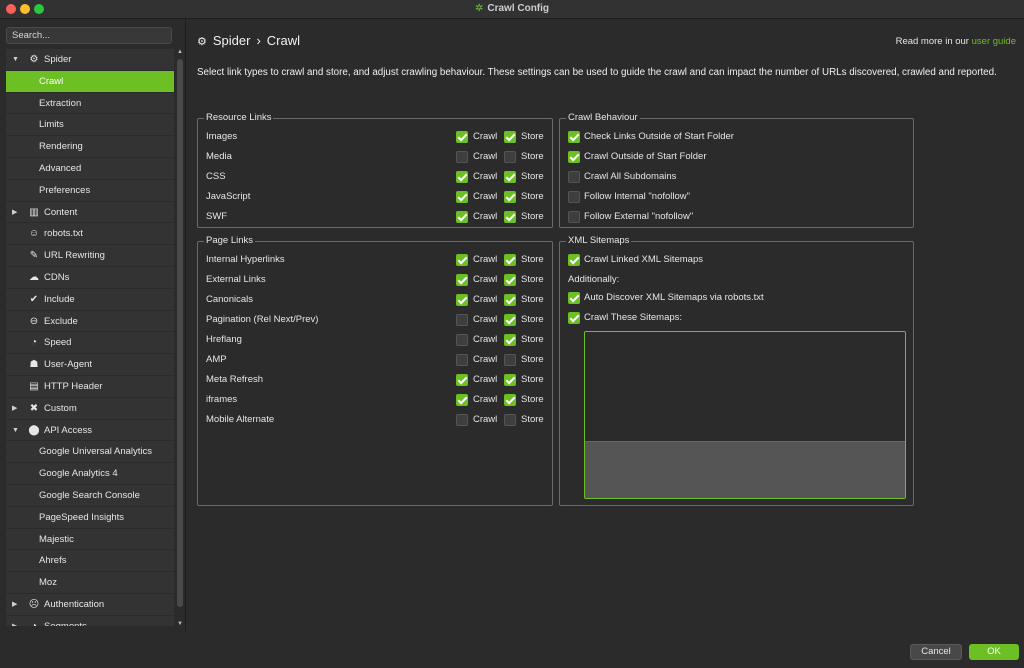 Image resolution: width=1024 pixels, height=668 pixels. Describe the element at coordinates (510, 320) in the screenshot. I see `pagination-rel-next-prev-store-checkbox` at that location.